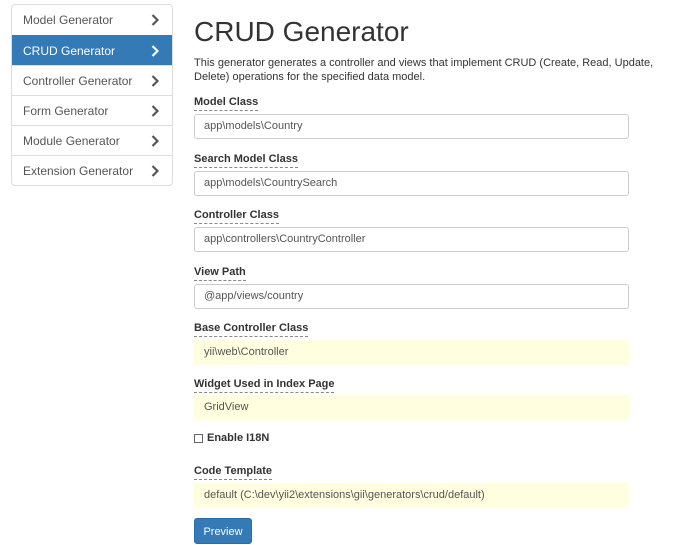 This screenshot has height=545, width=682. Describe the element at coordinates (226, 103) in the screenshot. I see `model-class-label: Model Class` at that location.